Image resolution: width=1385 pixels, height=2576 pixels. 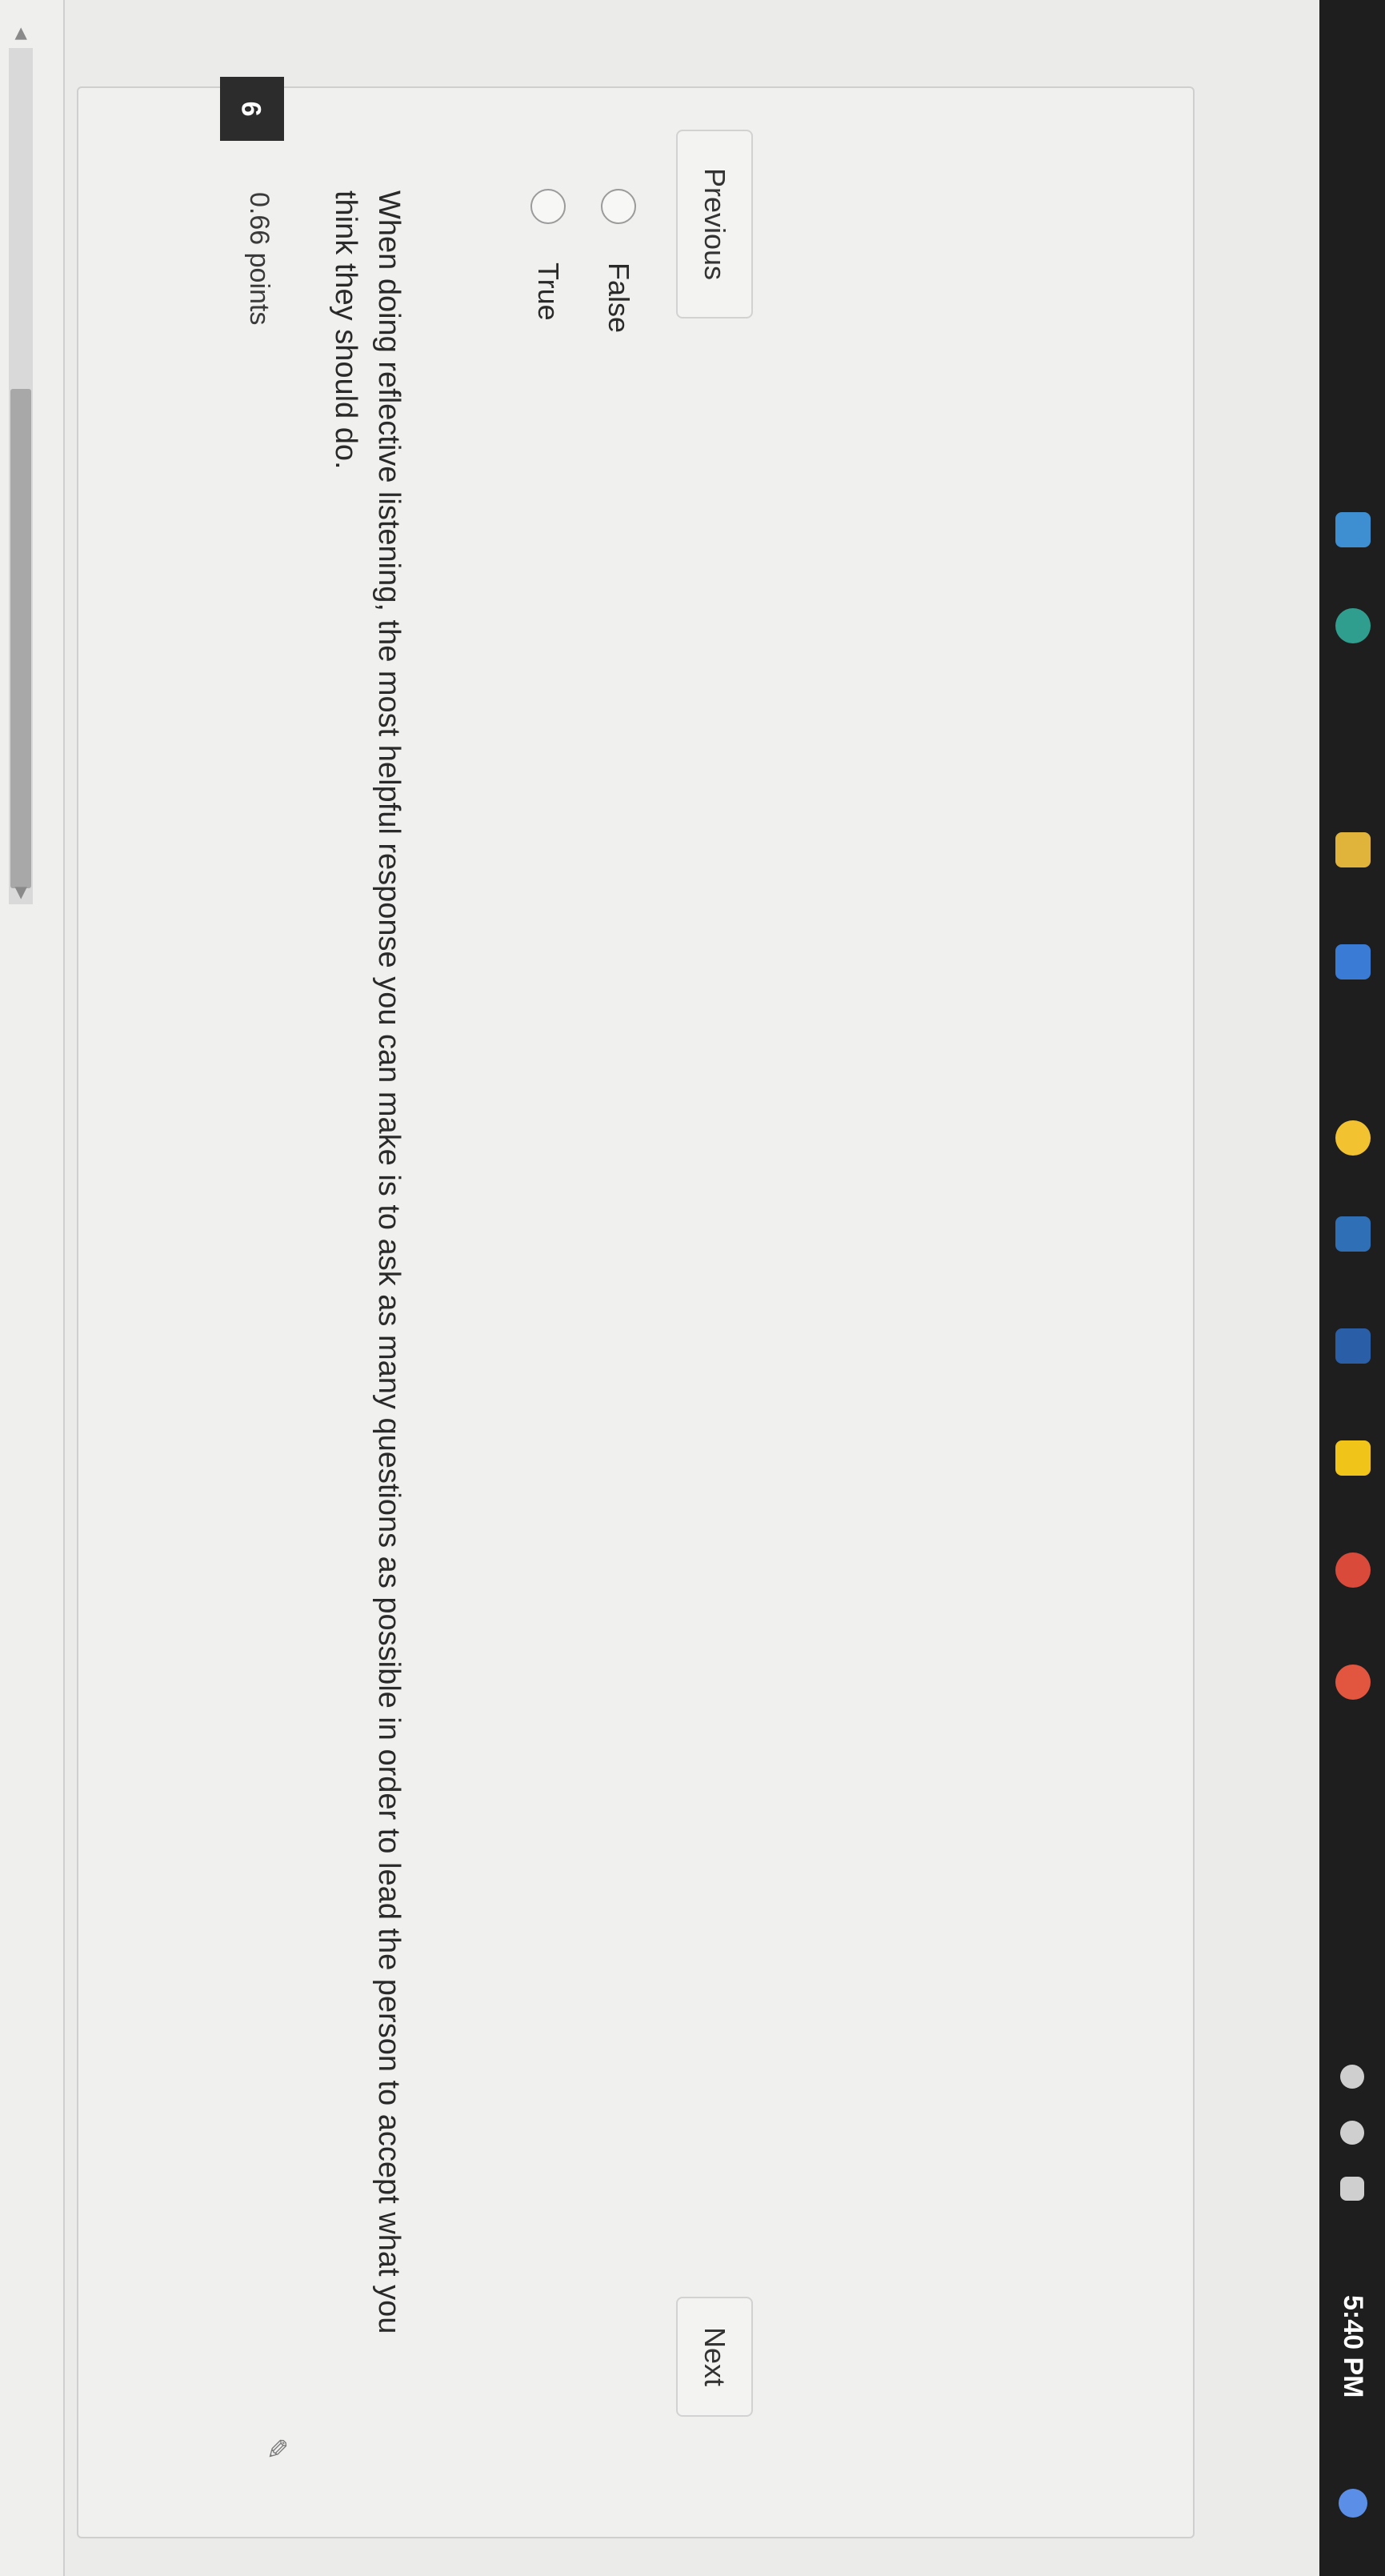 I want to click on next-button: Next, so click(x=714, y=2357).